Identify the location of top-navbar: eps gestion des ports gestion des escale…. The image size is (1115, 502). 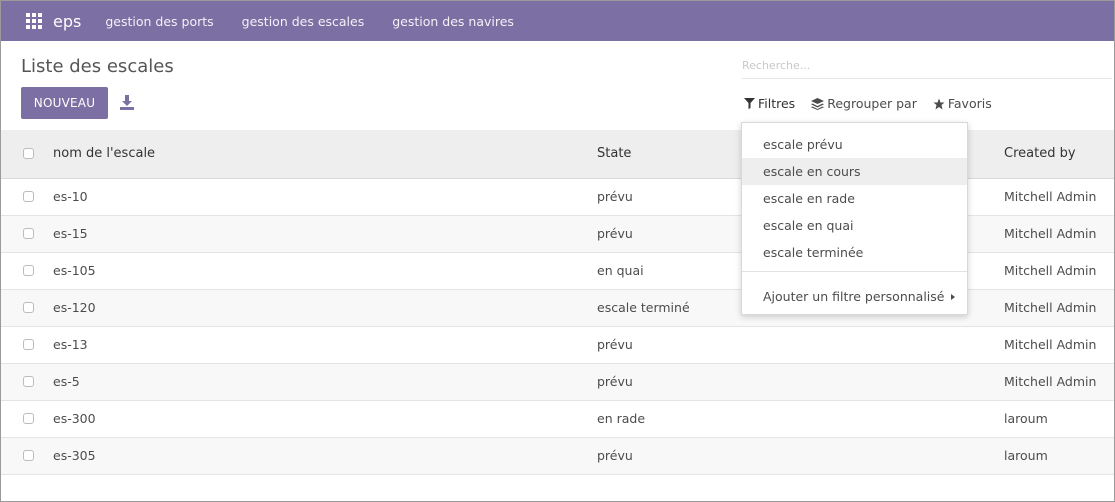
(557, 21).